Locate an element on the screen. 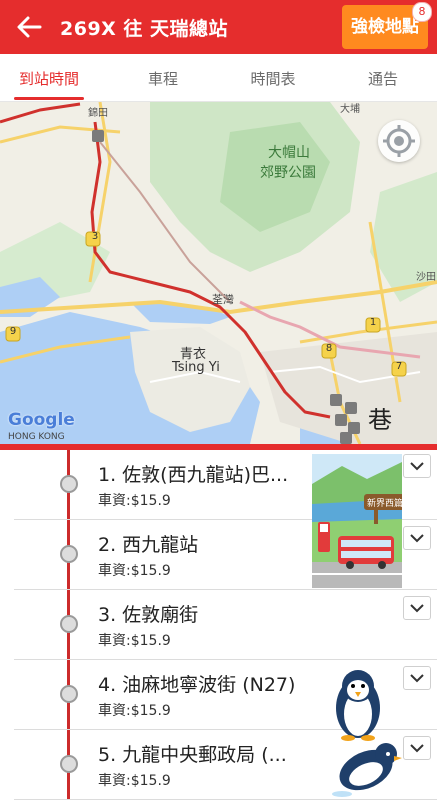  promo-scene is located at coordinates (357, 521).